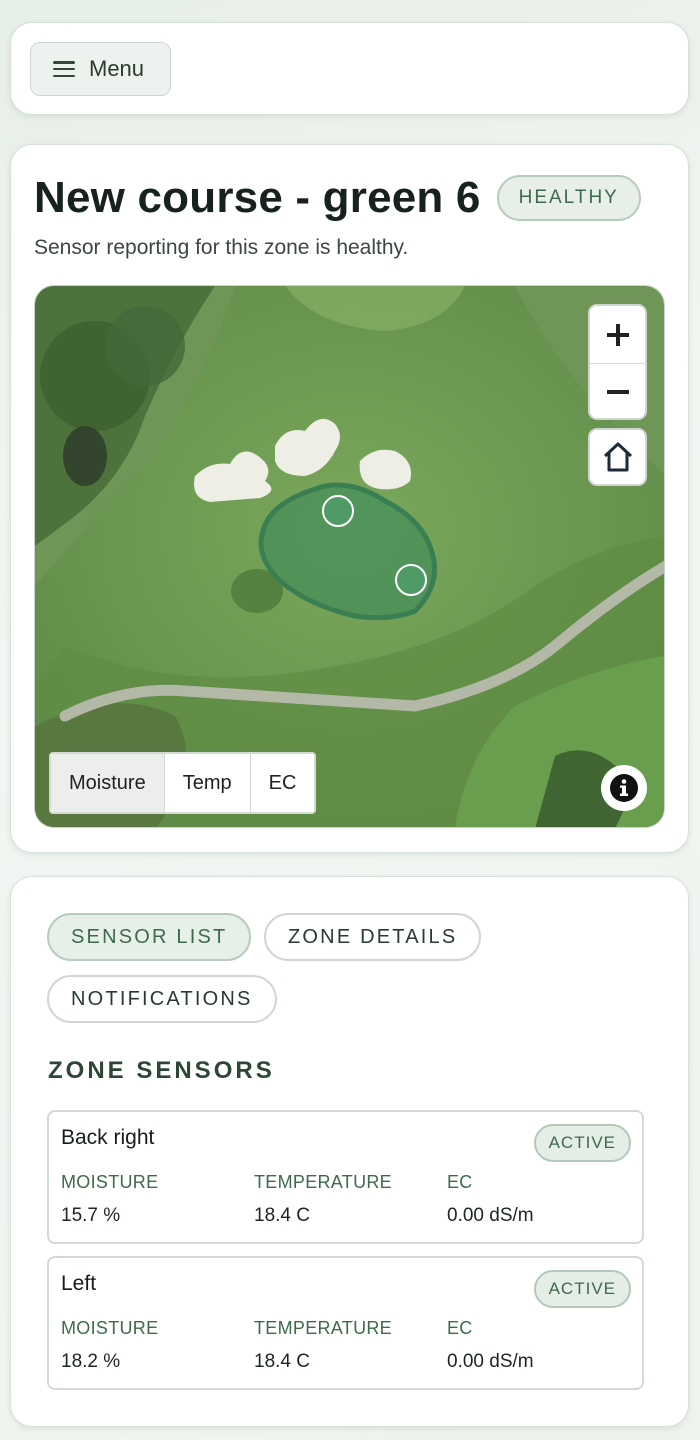 This screenshot has height=1440, width=700. What do you see at coordinates (257, 197) in the screenshot?
I see `page-title: New course - green 6` at bounding box center [257, 197].